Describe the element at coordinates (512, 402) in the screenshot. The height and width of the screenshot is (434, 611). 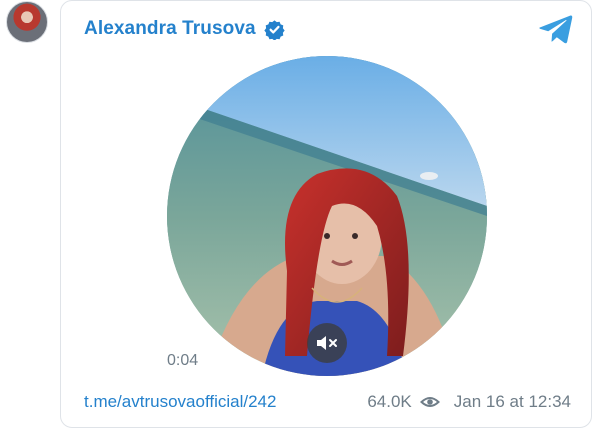
I see `post-date: Jan 16 at 12:34` at that location.